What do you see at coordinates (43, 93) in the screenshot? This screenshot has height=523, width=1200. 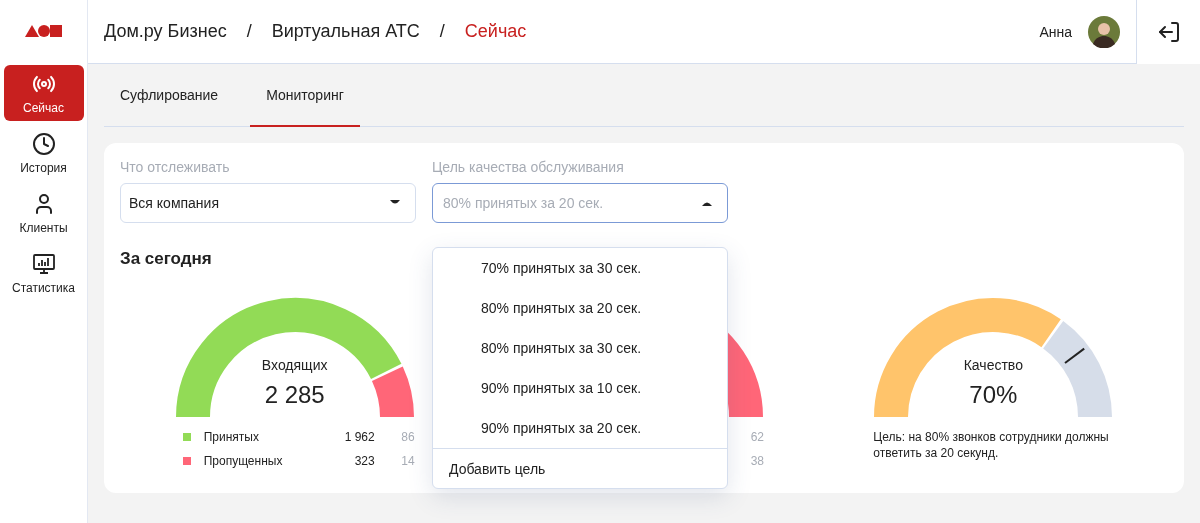 I see `sidebar-item: Сейчас` at bounding box center [43, 93].